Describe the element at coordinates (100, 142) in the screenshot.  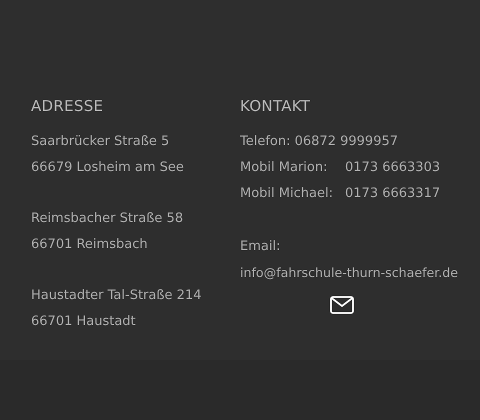
I see `address-line: Saarbrücker Straße 5` at that location.